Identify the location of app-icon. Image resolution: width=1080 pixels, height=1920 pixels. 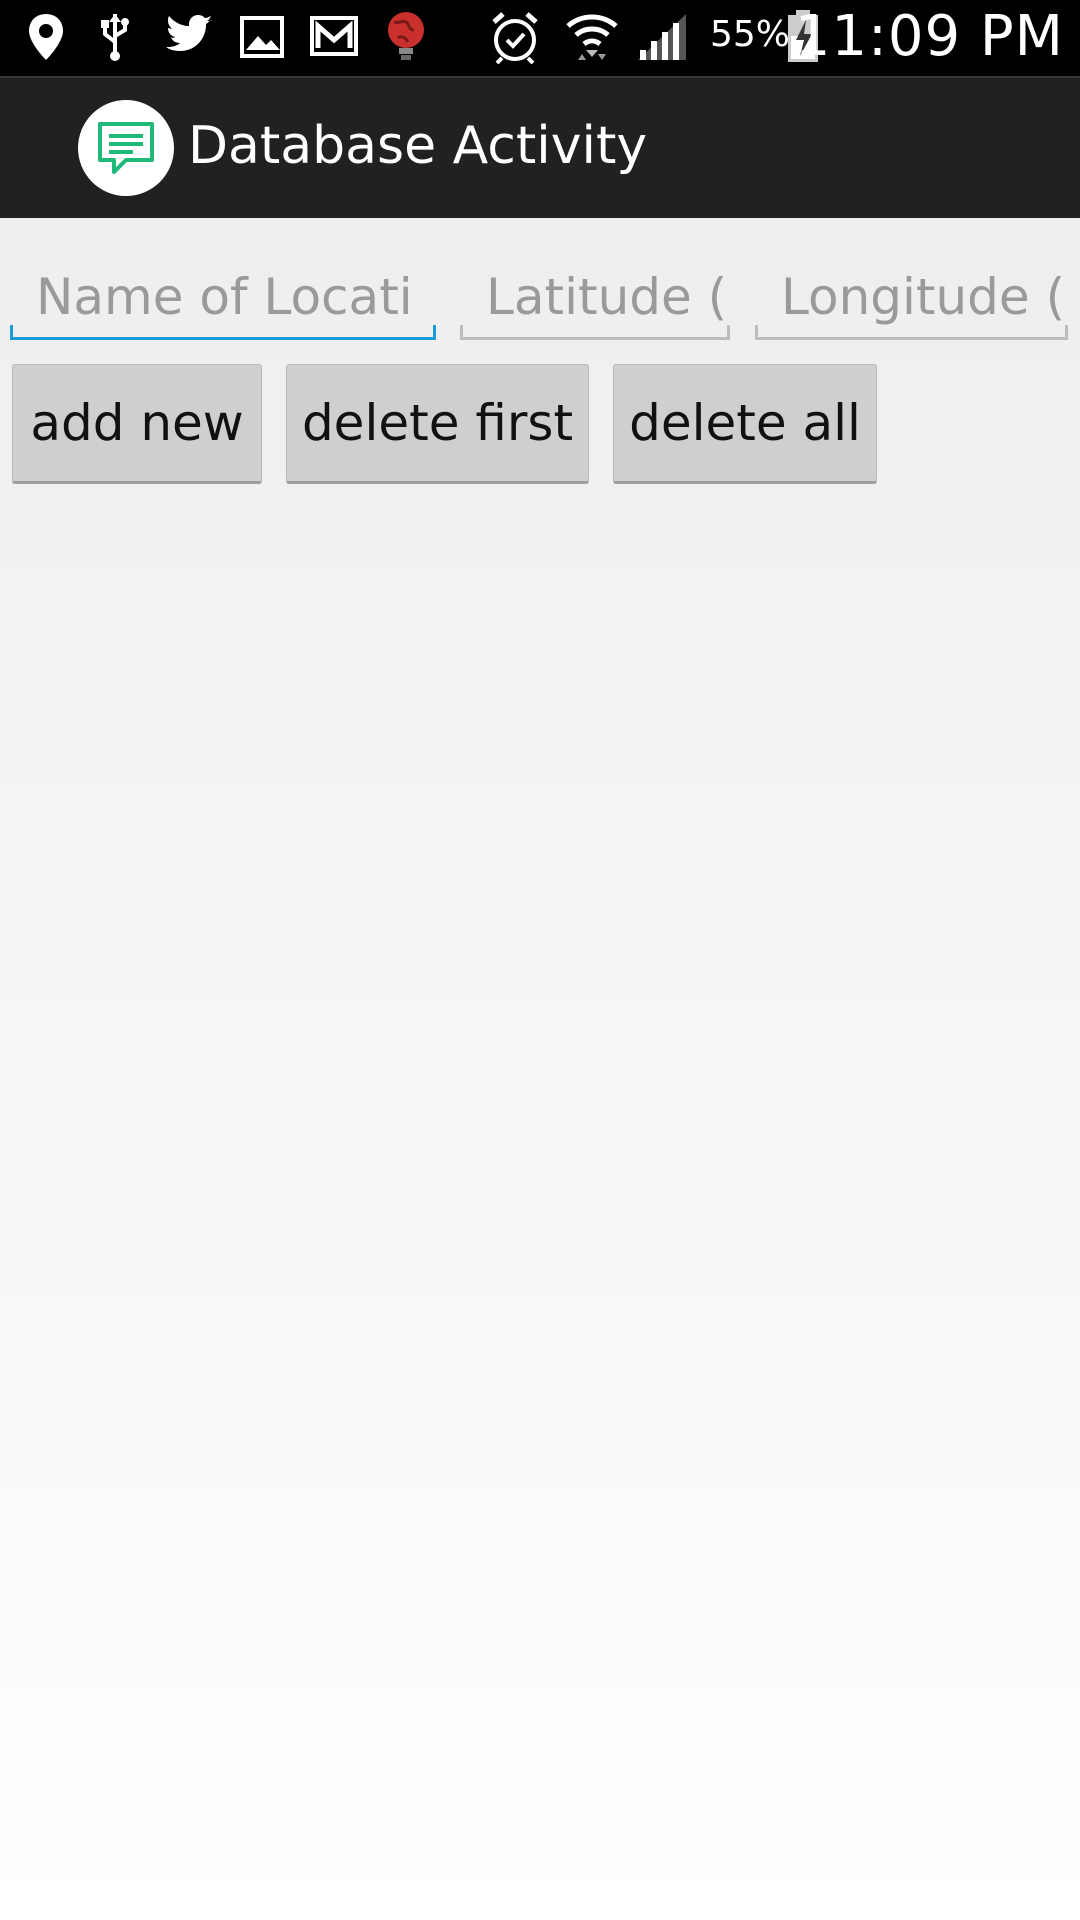
(126, 148).